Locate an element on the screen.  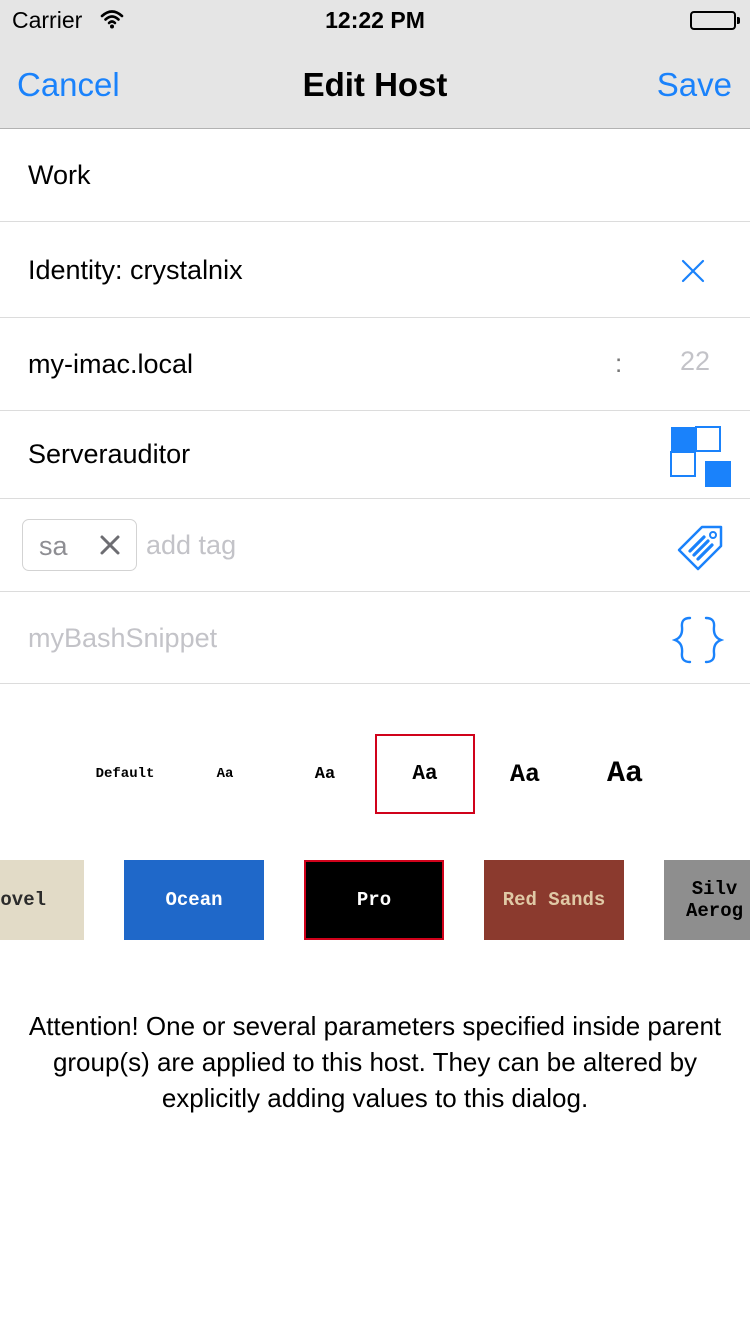
font-size-option-3: Aa is located at coordinates (425, 774).